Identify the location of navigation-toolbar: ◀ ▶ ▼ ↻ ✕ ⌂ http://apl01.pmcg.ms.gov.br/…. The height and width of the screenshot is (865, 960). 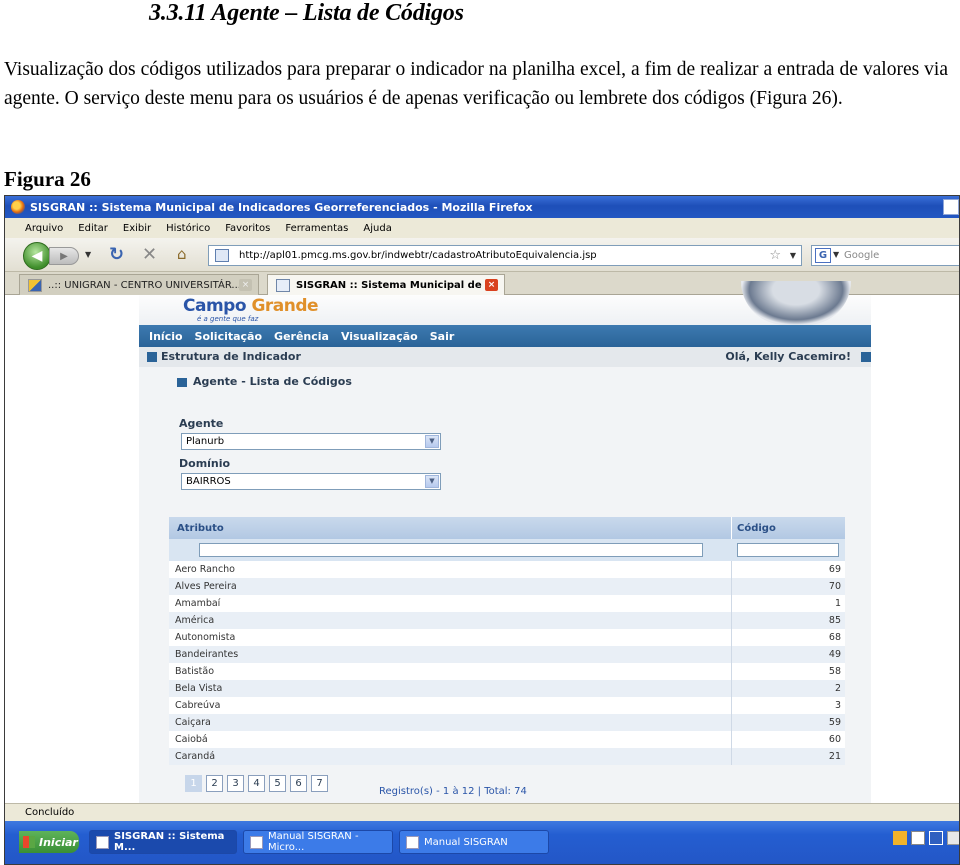
(482, 255).